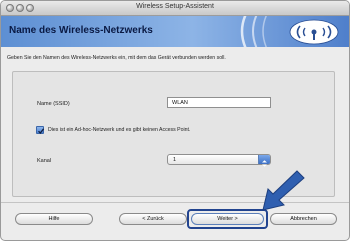 Image resolution: width=350 pixels, height=241 pixels. What do you see at coordinates (175, 31) in the screenshot?
I see `header-banner: Name des Wireless-Netzwerks` at bounding box center [175, 31].